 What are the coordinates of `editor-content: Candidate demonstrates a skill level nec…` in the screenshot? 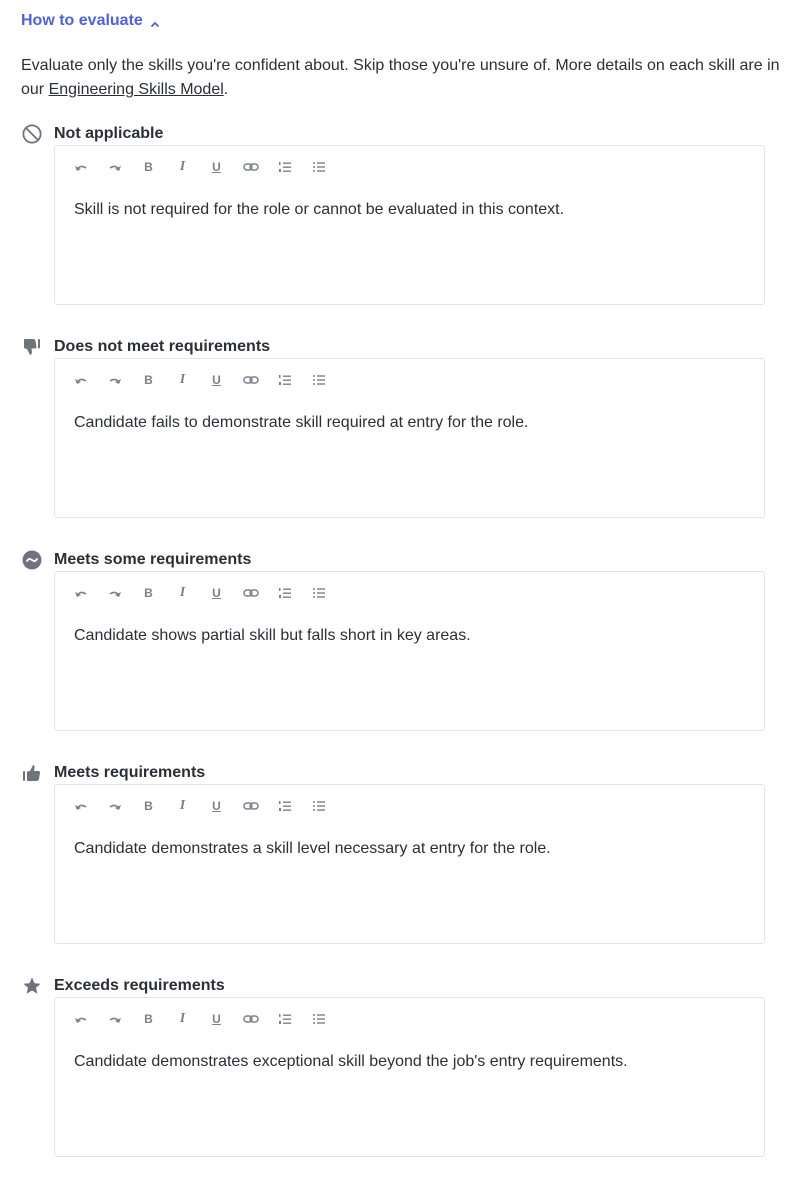 It's located at (409, 849).